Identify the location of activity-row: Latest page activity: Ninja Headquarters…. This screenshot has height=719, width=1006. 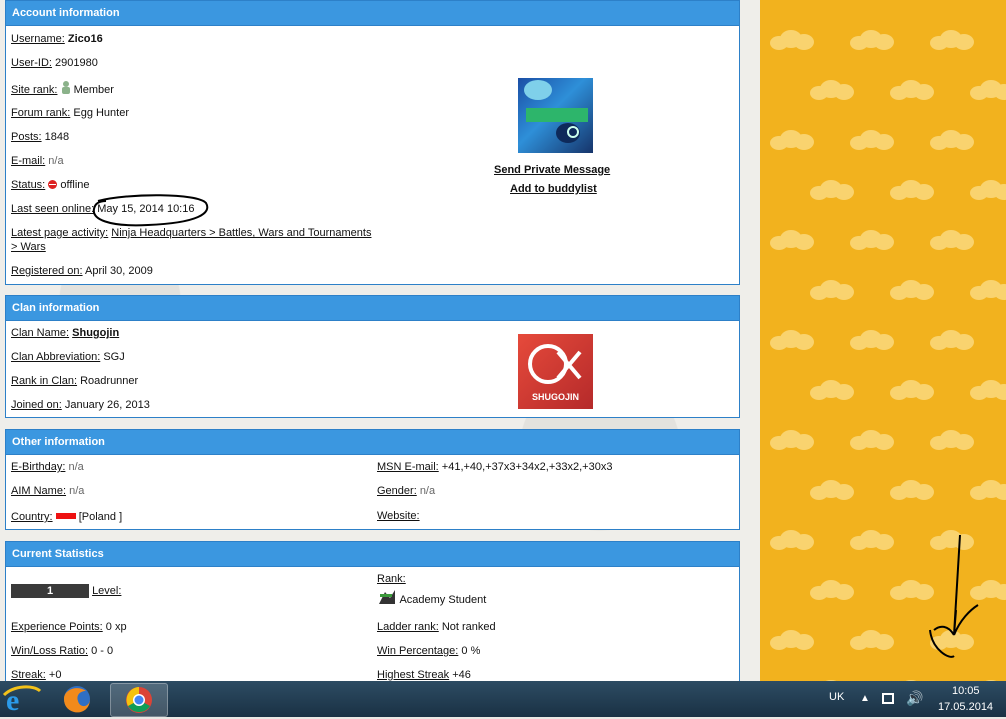
(191, 233).